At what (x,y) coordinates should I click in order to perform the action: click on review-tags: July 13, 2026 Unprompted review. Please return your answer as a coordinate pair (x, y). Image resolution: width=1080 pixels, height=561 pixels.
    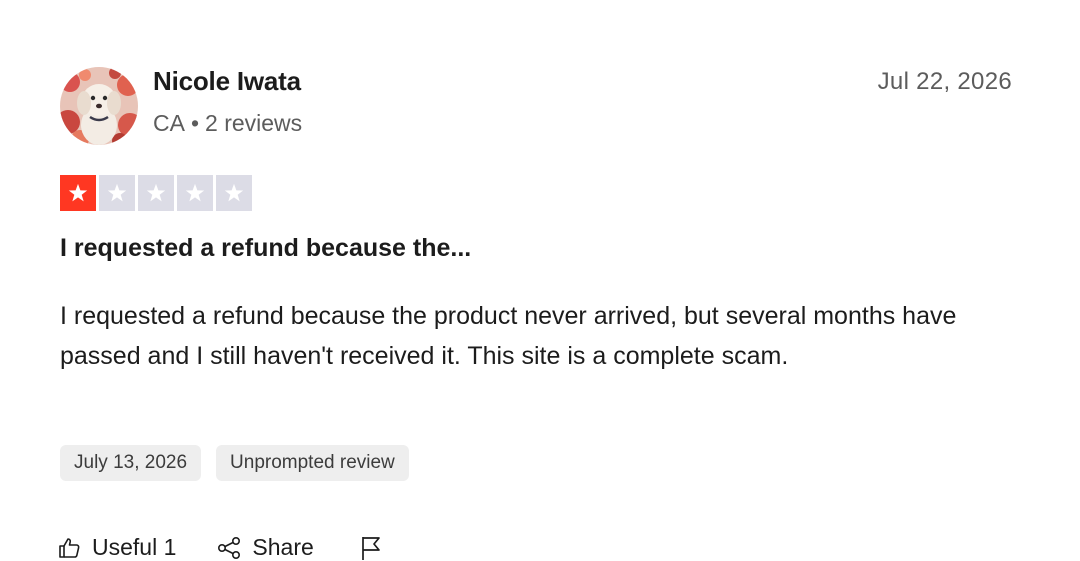
    Looking at the image, I should click on (234, 463).